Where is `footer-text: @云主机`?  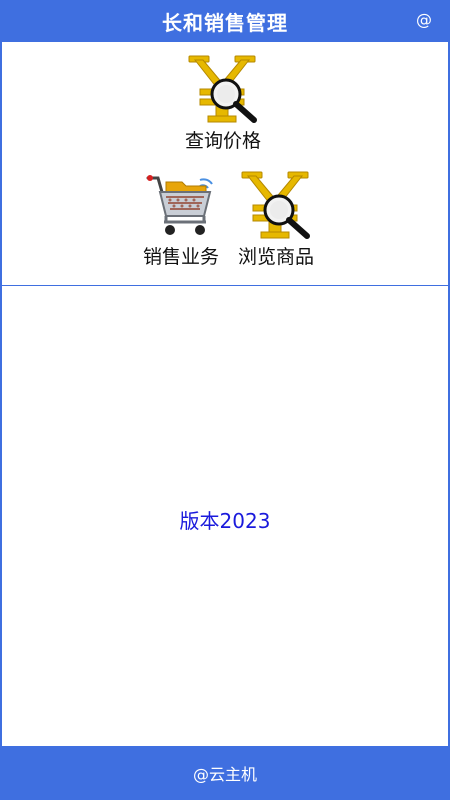
footer-text: @云主机 is located at coordinates (224, 774).